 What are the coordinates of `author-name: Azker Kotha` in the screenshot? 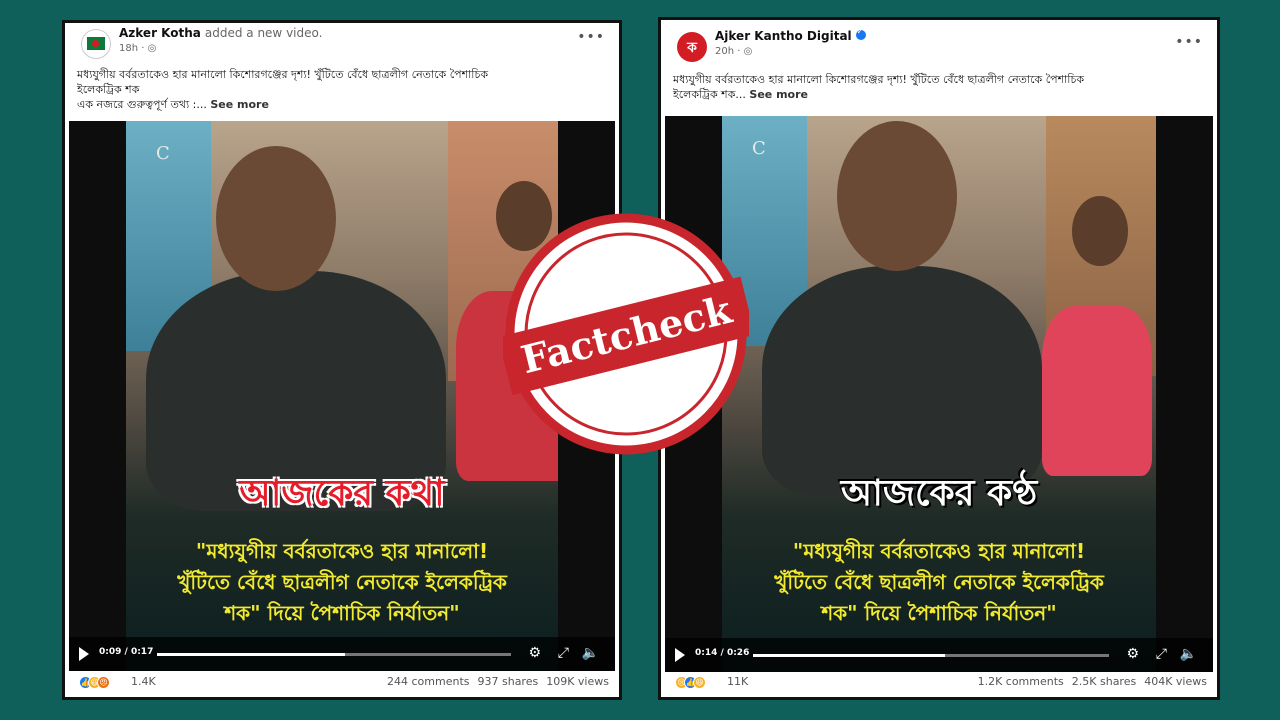 It's located at (160, 33).